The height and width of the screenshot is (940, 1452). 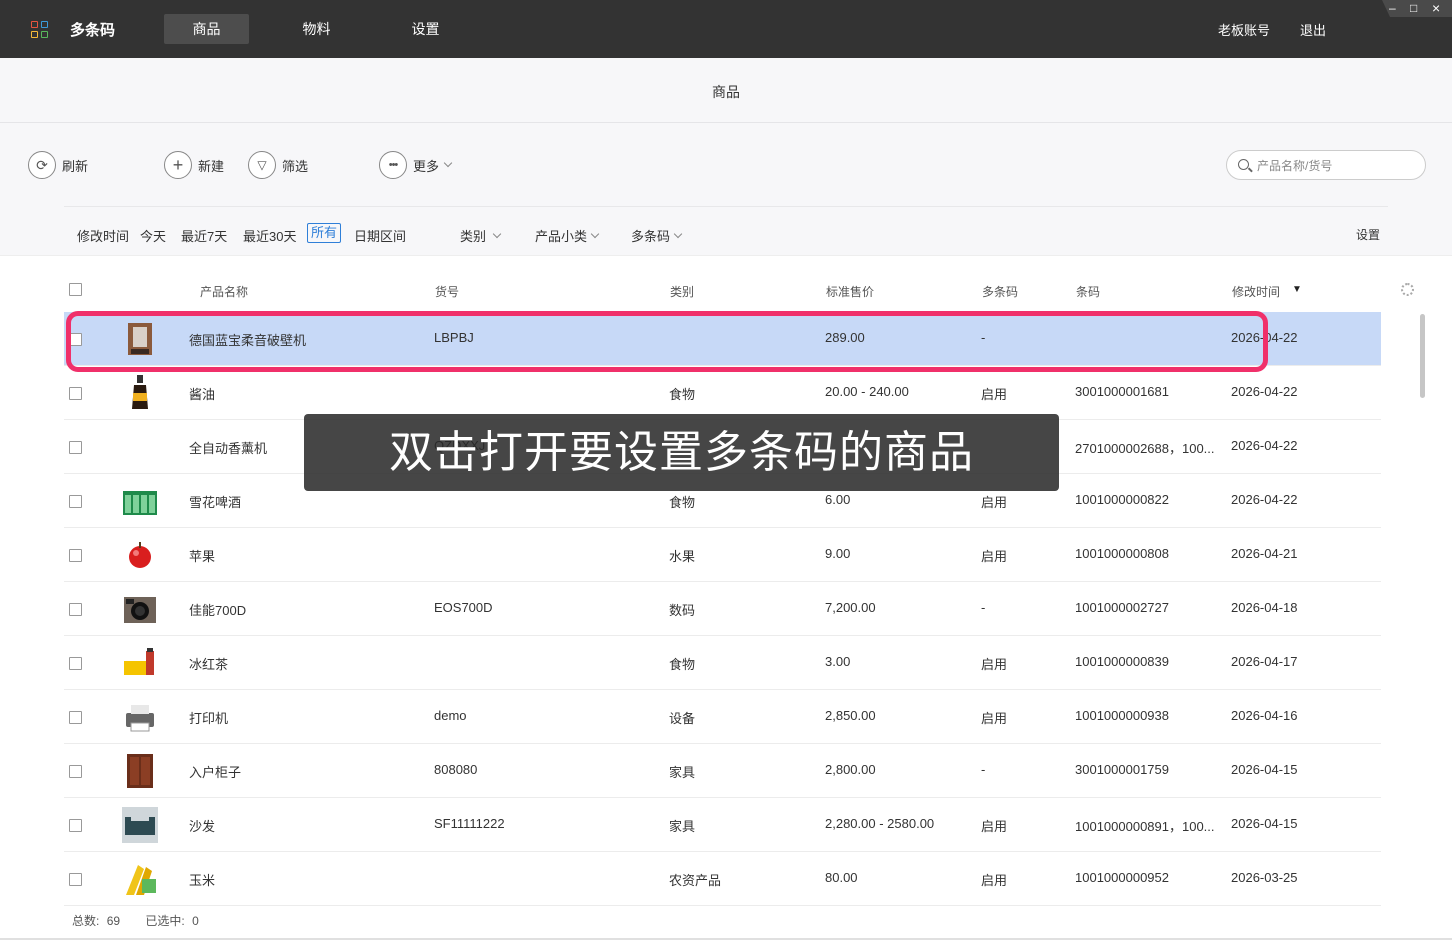 What do you see at coordinates (567, 235) in the screenshot?
I see `subcategory-dropdown: 产品小类` at bounding box center [567, 235].